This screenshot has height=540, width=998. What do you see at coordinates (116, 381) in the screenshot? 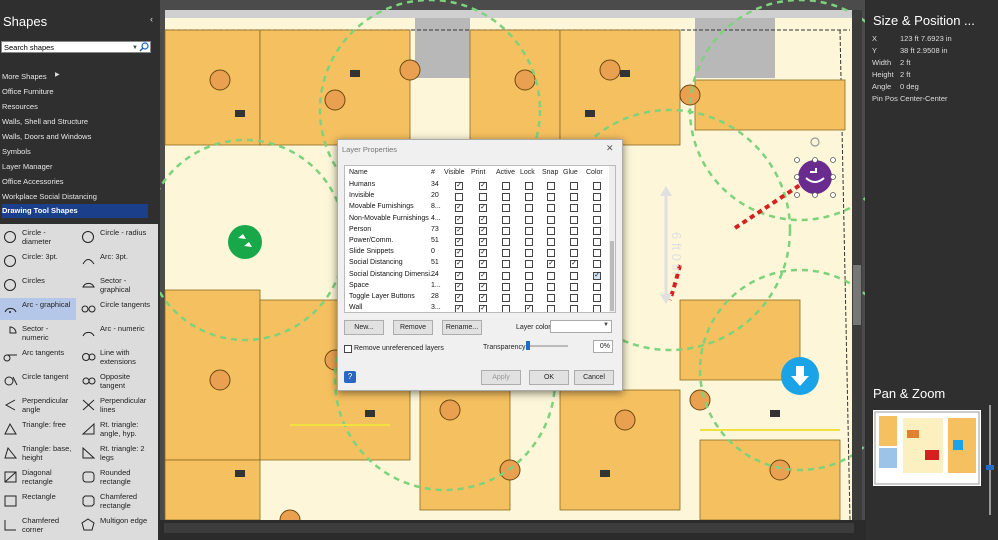
I see `shape-opposite-tangent: Opposite tangent` at bounding box center [116, 381].